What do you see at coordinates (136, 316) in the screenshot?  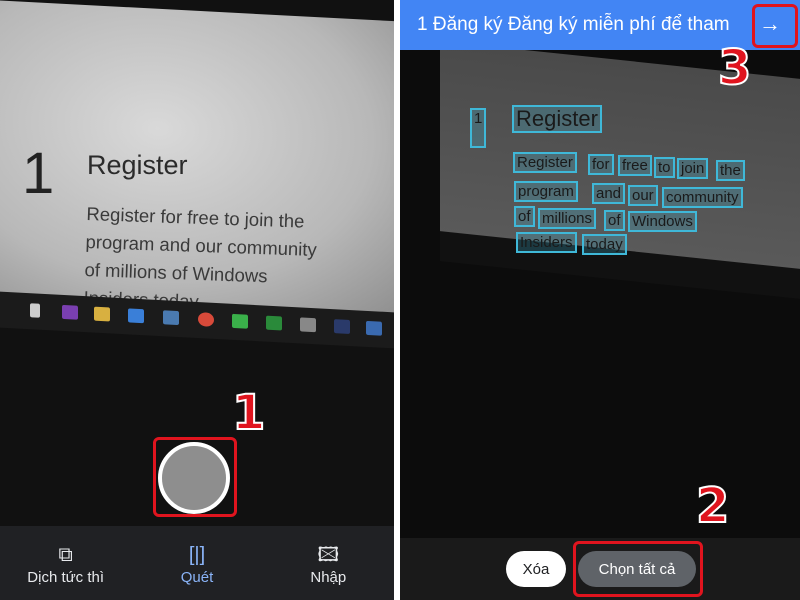 I see `todo-icon` at bounding box center [136, 316].